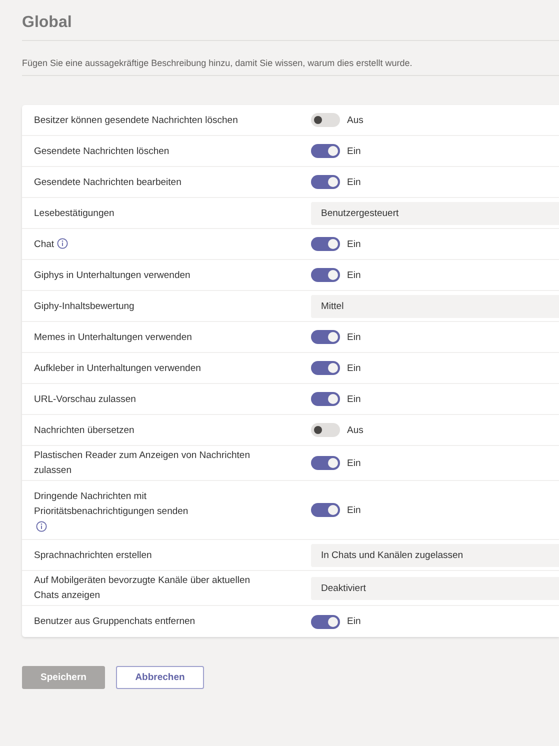 The image size is (559, 746). I want to click on dropdown: Mittel, so click(435, 306).